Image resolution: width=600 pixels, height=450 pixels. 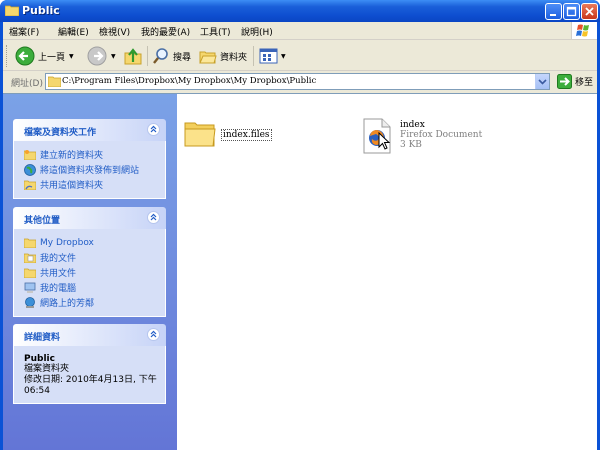 What do you see at coordinates (58, 274) in the screenshot?
I see `place-label: 共用文件` at bounding box center [58, 274].